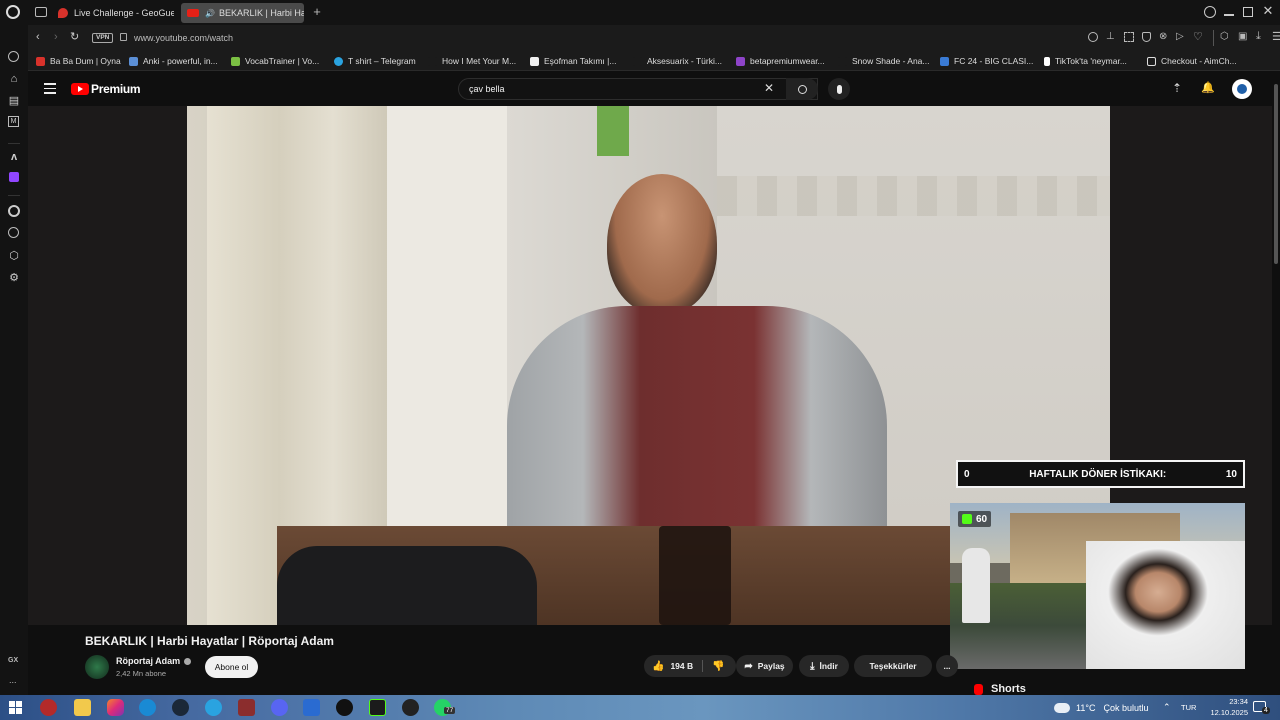  I want to click on voice-search-button, so click(839, 89).